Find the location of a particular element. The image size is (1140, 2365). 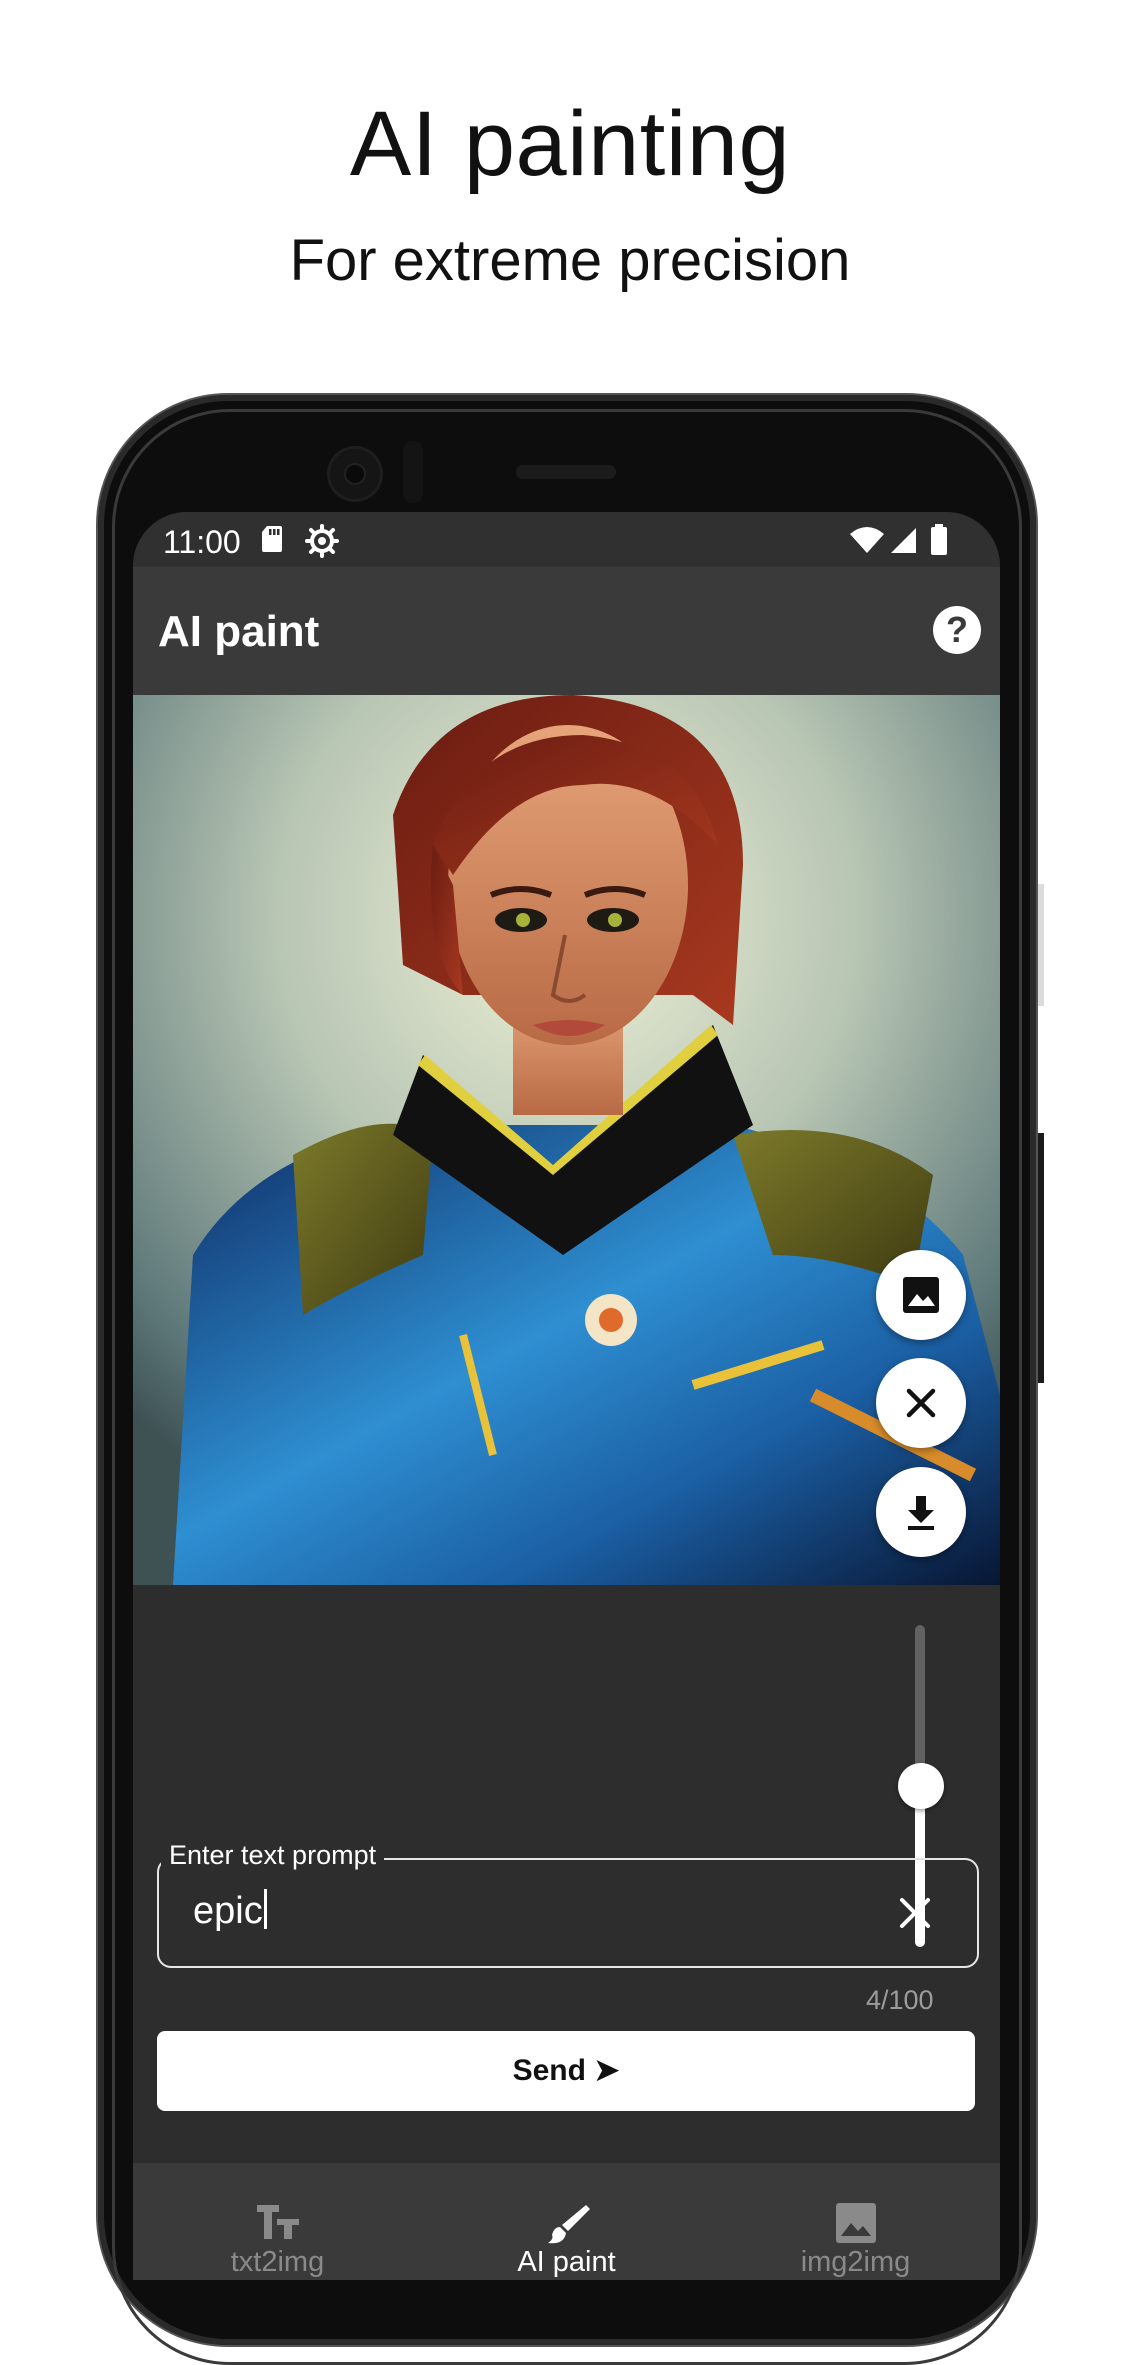

nav-item-img2img: img2img is located at coordinates (855, 2221).